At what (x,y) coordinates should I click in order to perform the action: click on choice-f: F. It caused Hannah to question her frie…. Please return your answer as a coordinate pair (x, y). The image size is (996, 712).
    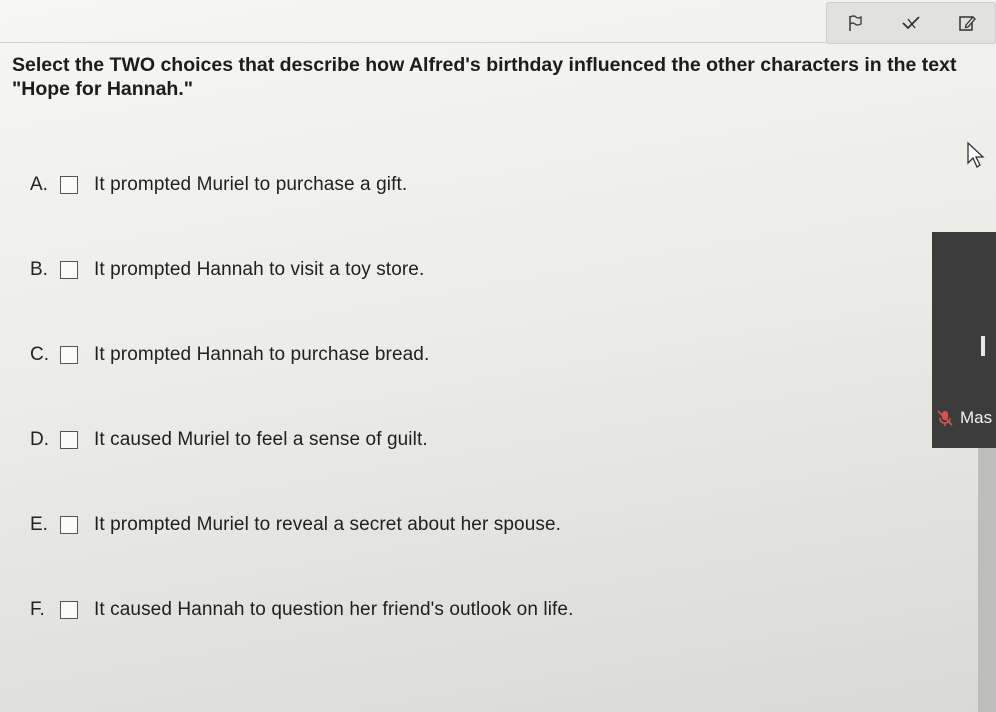
    Looking at the image, I should click on (430, 610).